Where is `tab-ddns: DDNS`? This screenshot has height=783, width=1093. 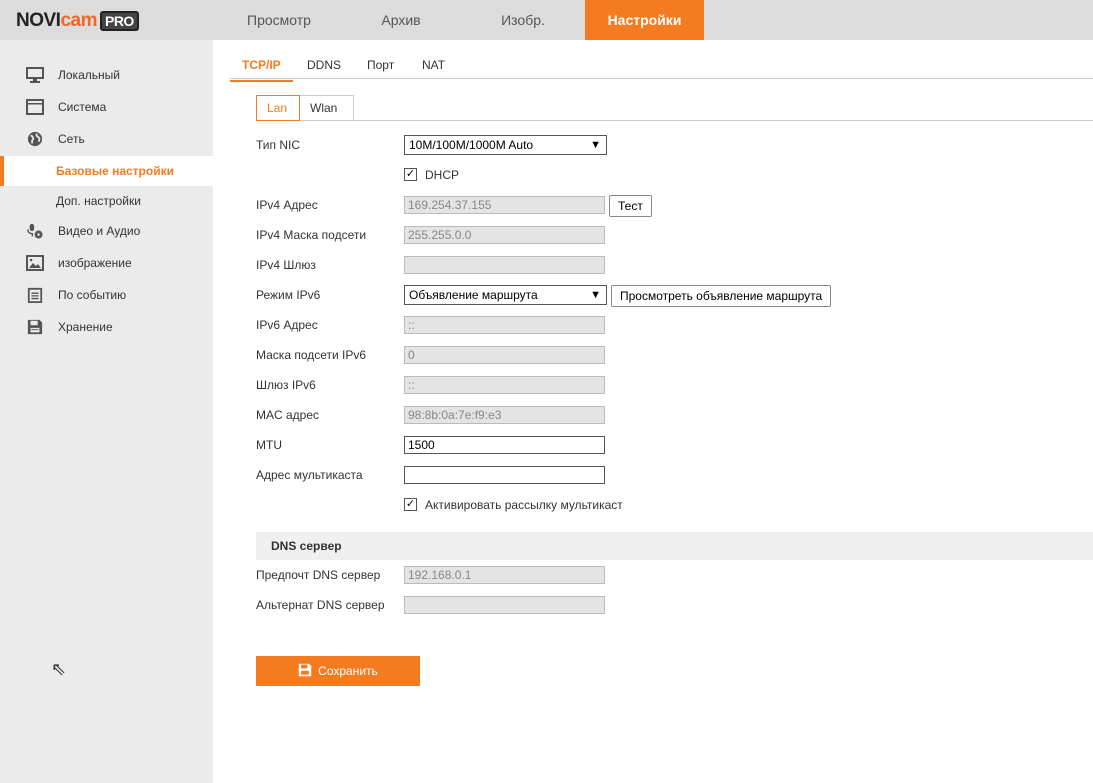 tab-ddns: DDNS is located at coordinates (324, 65).